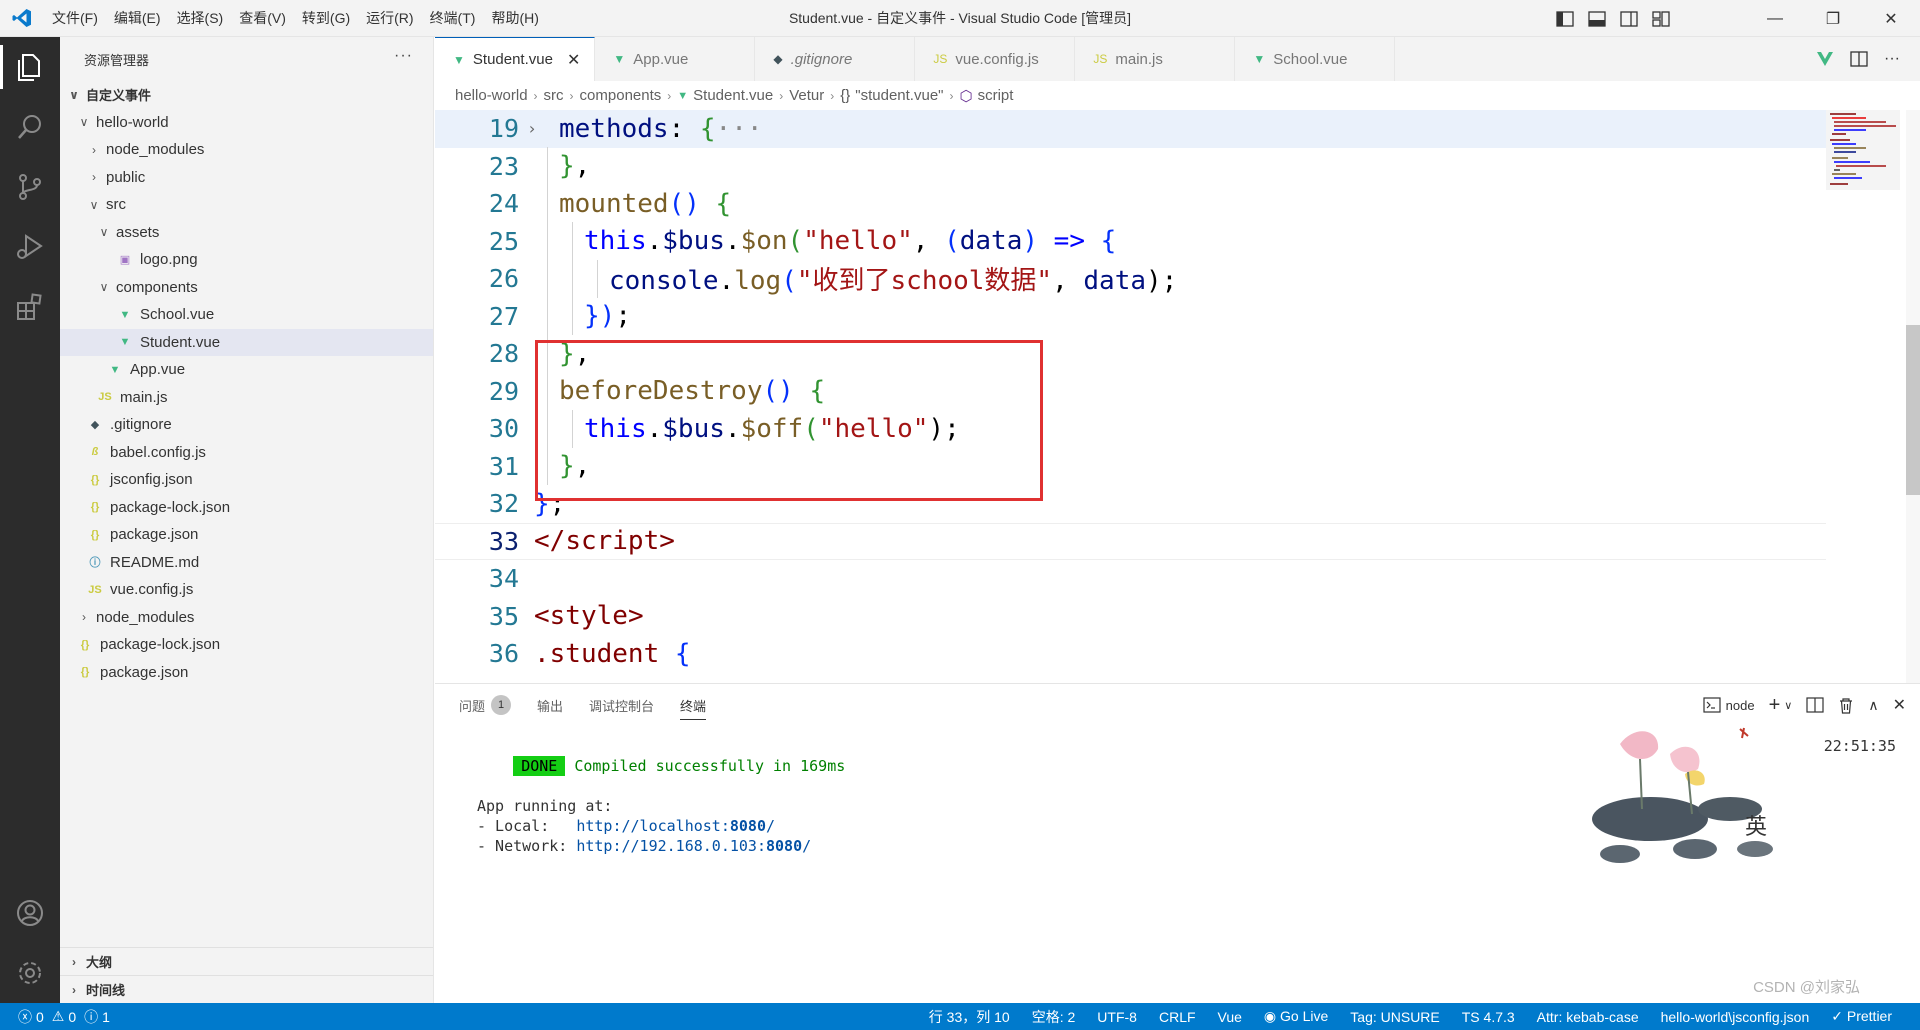 The image size is (1920, 1030). Describe the element at coordinates (246, 453) in the screenshot. I see `tree-file-babel-config: ß babel.config.js` at that location.